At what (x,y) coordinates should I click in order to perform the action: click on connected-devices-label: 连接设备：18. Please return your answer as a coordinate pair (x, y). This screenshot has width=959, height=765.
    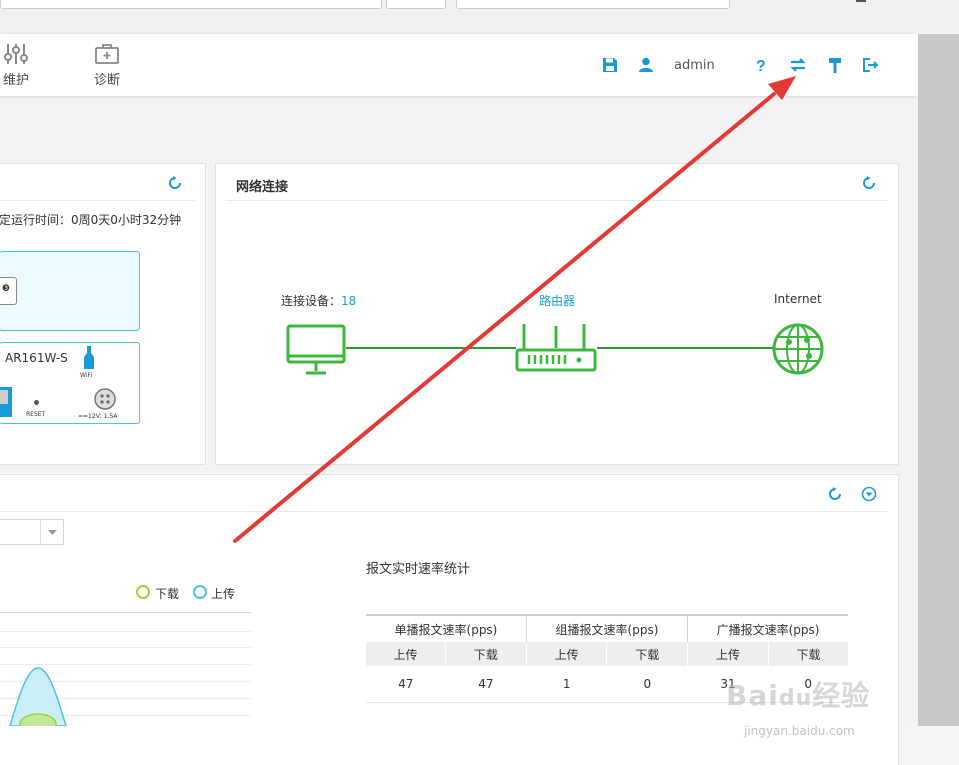
    Looking at the image, I should click on (318, 300).